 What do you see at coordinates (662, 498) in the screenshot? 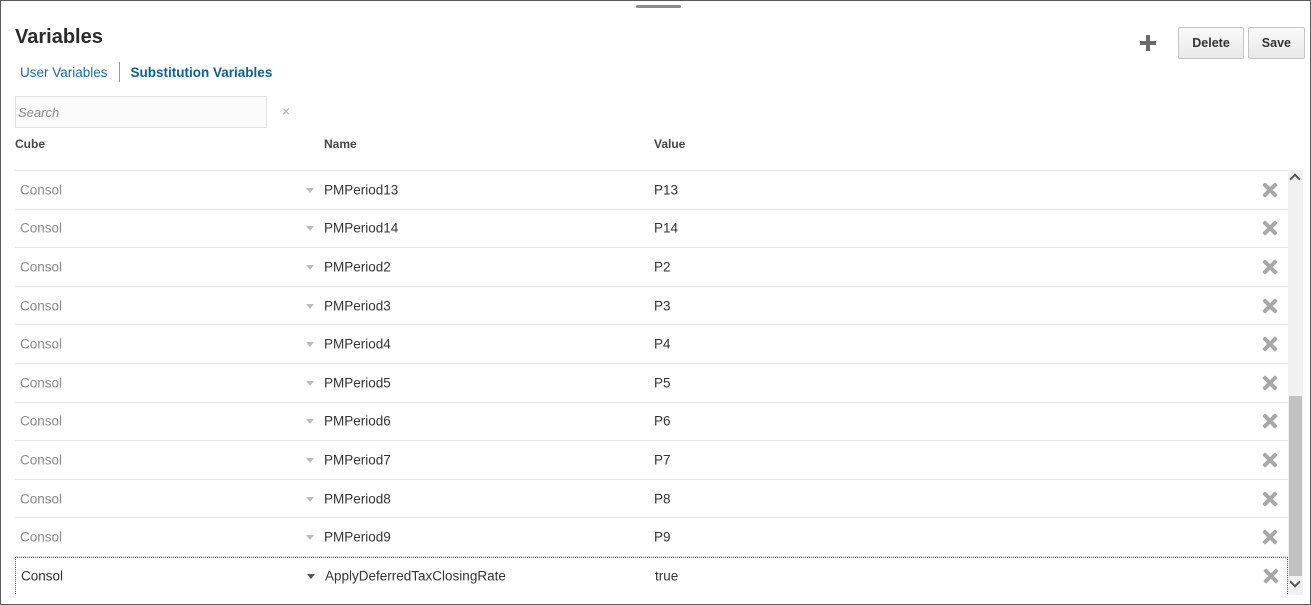
I see `variable-value-cell: P8` at bounding box center [662, 498].